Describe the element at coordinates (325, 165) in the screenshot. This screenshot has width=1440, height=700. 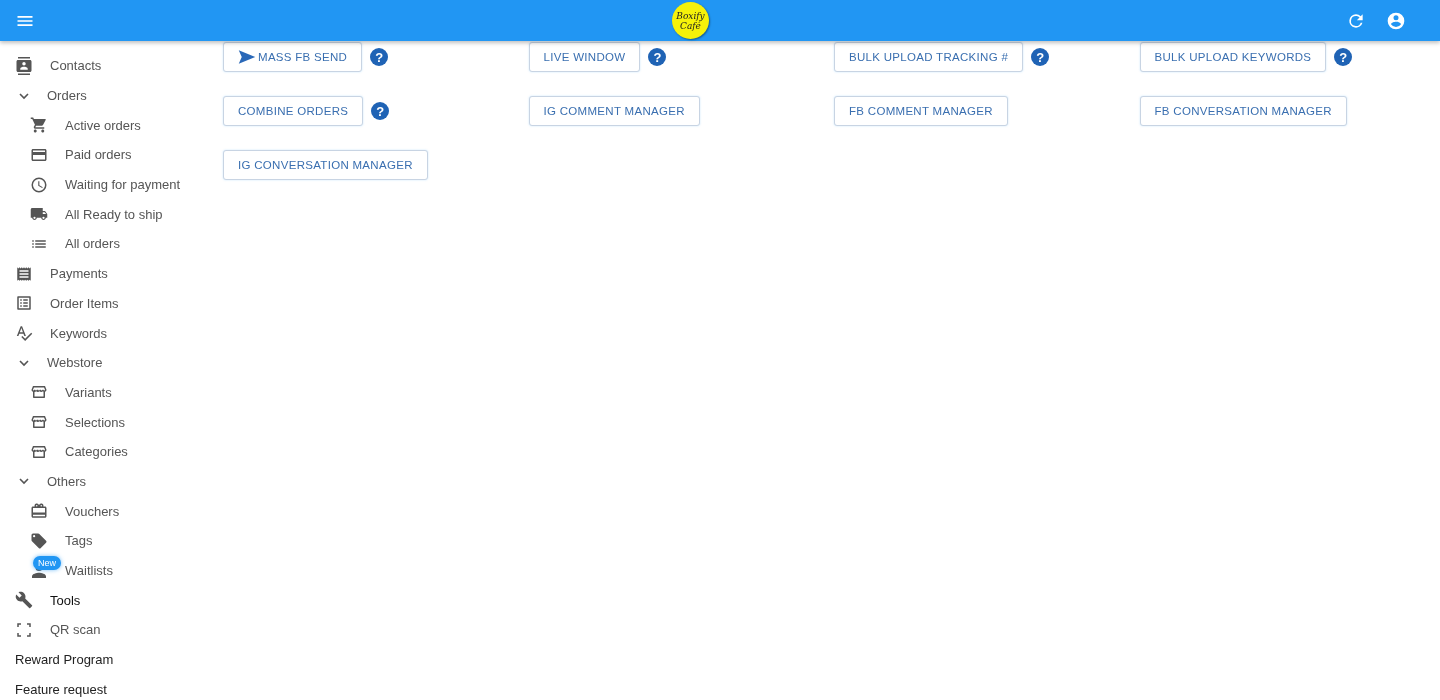
I see `tool-button: IG CONVERSATION MANAGER` at that location.